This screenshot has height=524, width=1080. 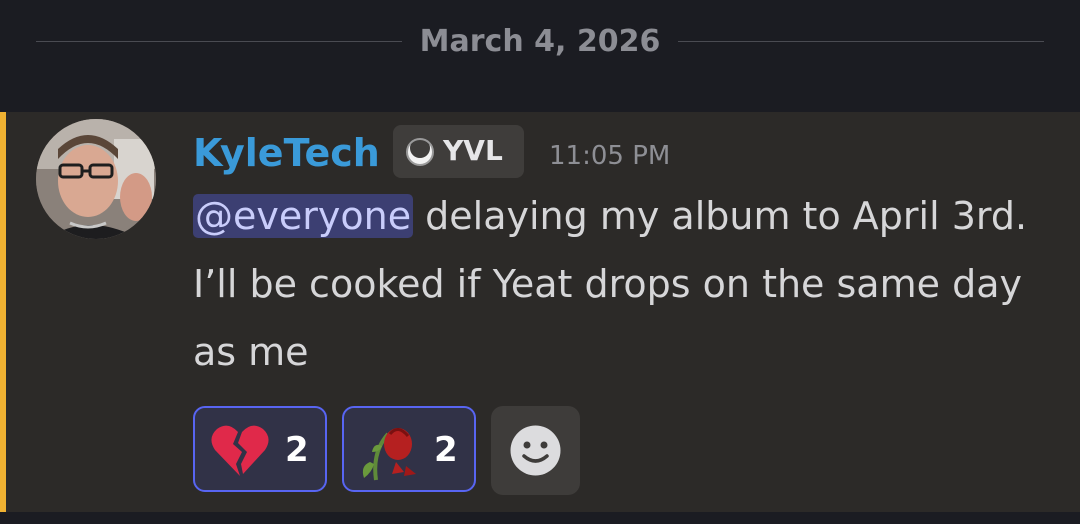 I want to click on clan-tag-label: YVL, so click(x=473, y=150).